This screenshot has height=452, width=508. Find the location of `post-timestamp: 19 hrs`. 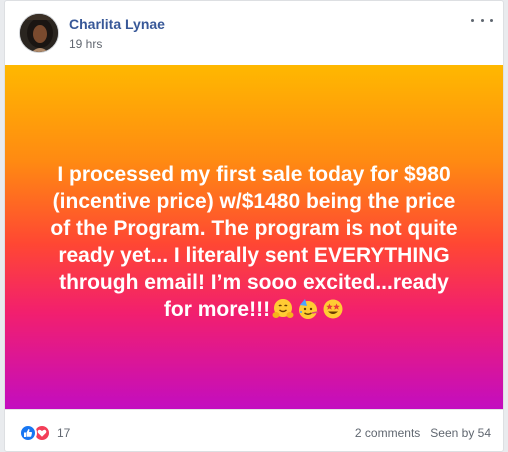

post-timestamp: 19 hrs is located at coordinates (85, 44).